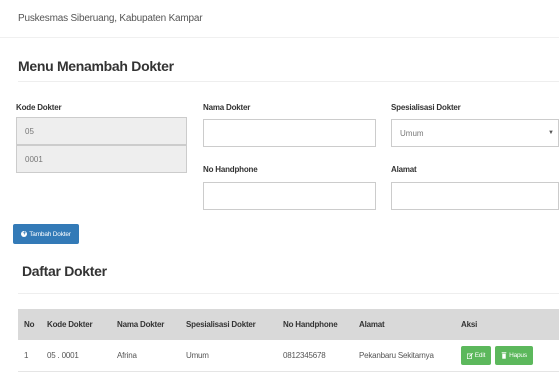 This screenshot has width=559, height=376. What do you see at coordinates (110, 18) in the screenshot?
I see `breadcrumb: Puskesmas Siberuang, Kabupaten Kampar` at bounding box center [110, 18].